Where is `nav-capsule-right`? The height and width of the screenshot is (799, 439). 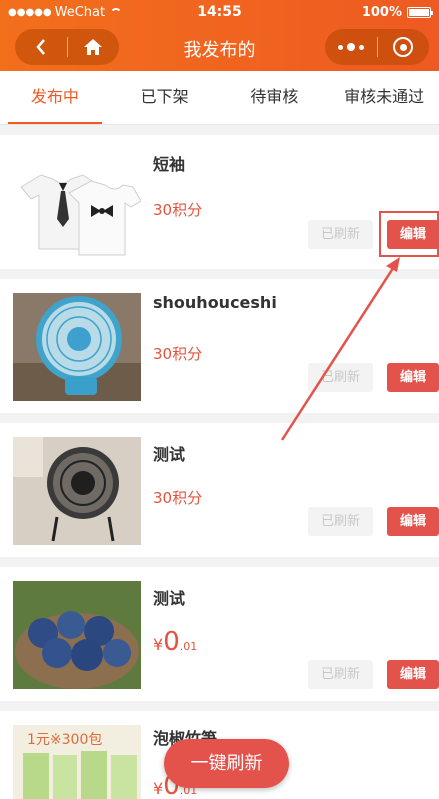
nav-capsule-right is located at coordinates (377, 47).